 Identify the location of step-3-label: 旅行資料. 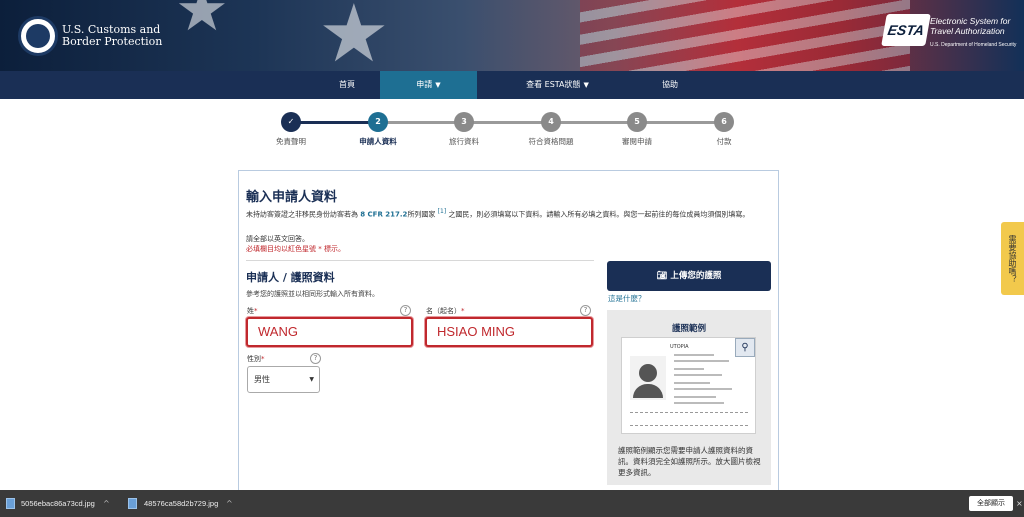
(464, 141).